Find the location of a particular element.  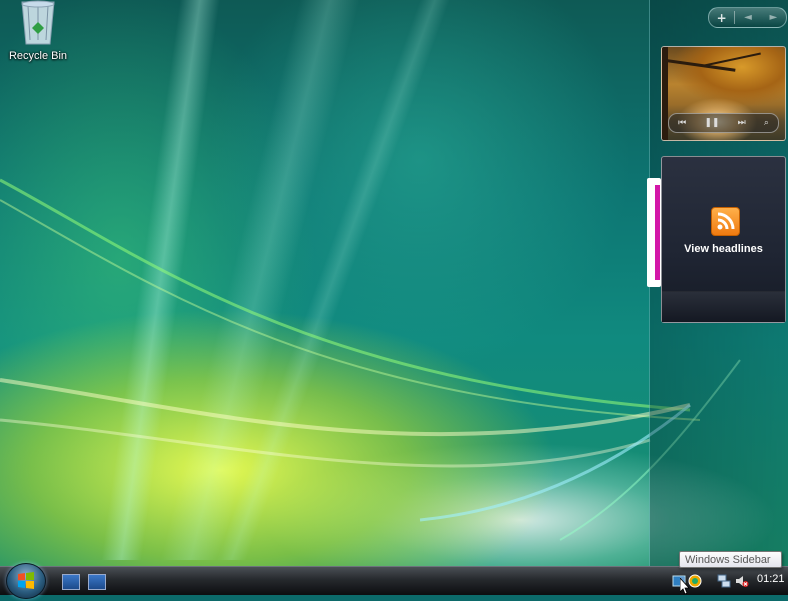

add-gadget-button: + is located at coordinates (721, 18).